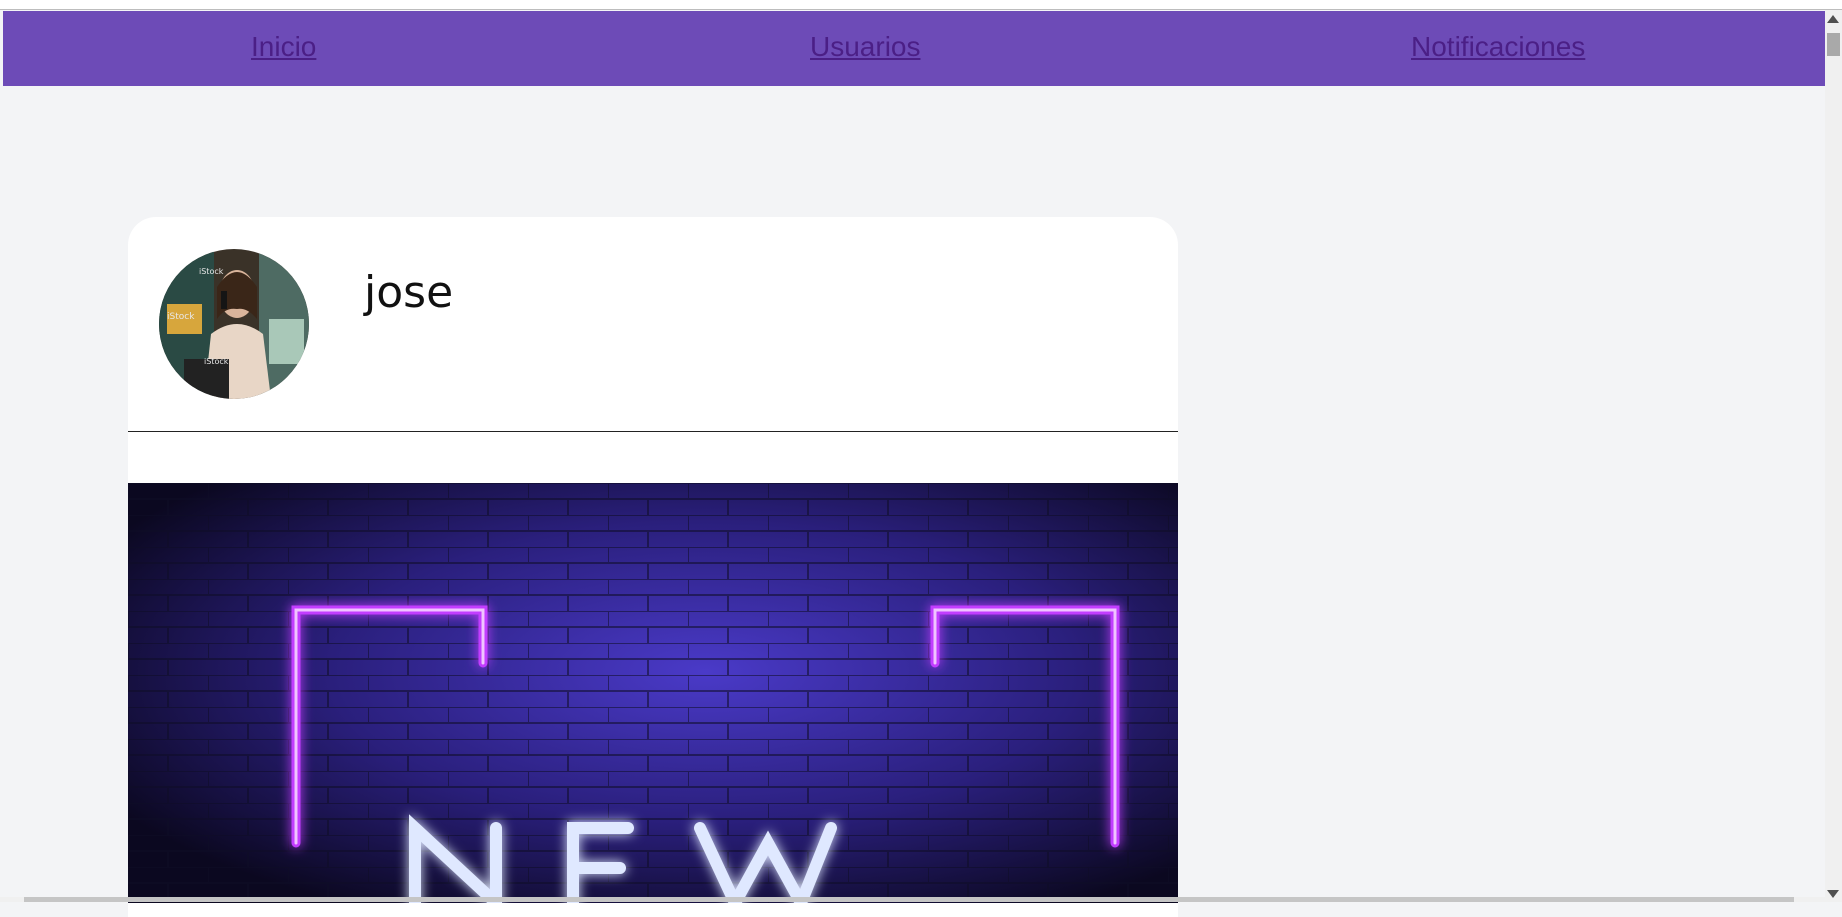 This screenshot has height=917, width=1842. Describe the element at coordinates (408, 292) in the screenshot. I see `post-username: jose` at that location.